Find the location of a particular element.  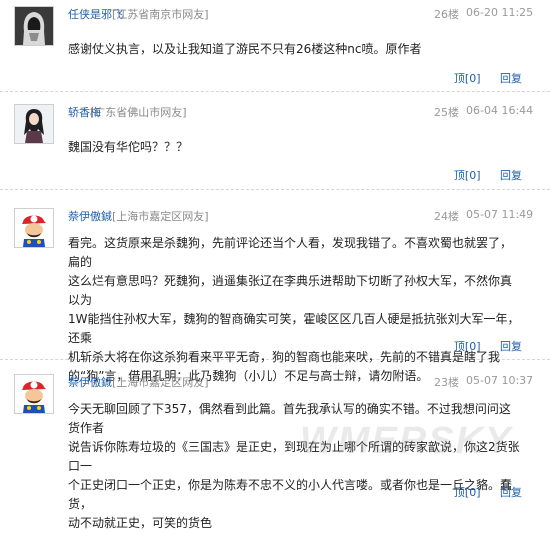

comment-line: 魏国没有华佗吗？？？ is located at coordinates (128, 147).